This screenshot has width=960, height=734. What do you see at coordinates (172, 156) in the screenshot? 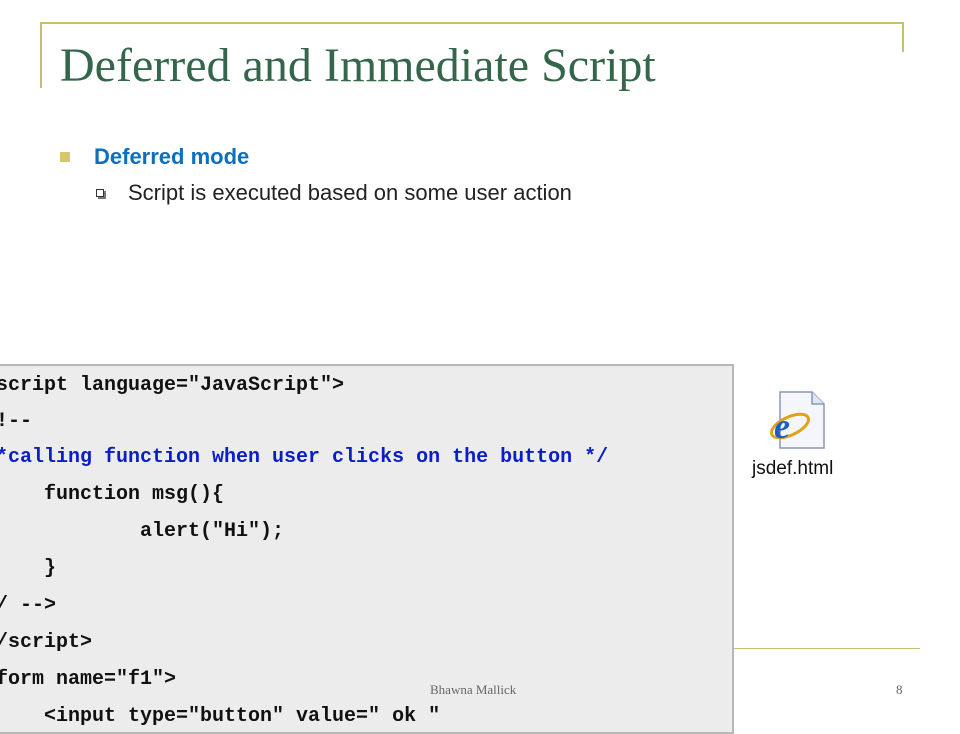
I see `bullet-text: Deferred mode` at bounding box center [172, 156].